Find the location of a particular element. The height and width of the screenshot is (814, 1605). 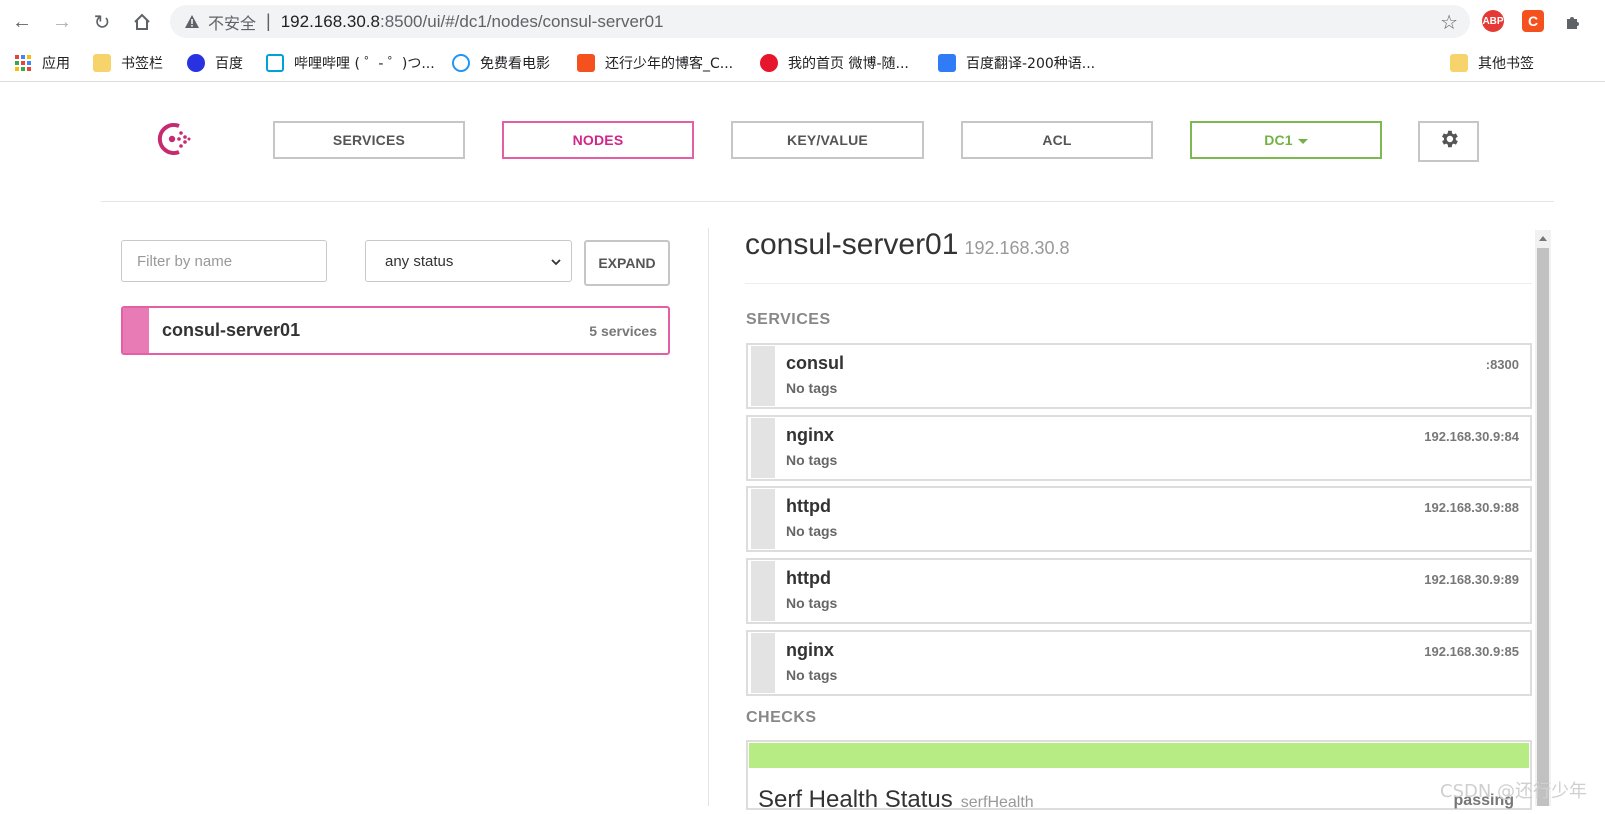

extensions-puzzle-icon is located at coordinates (1573, 22).